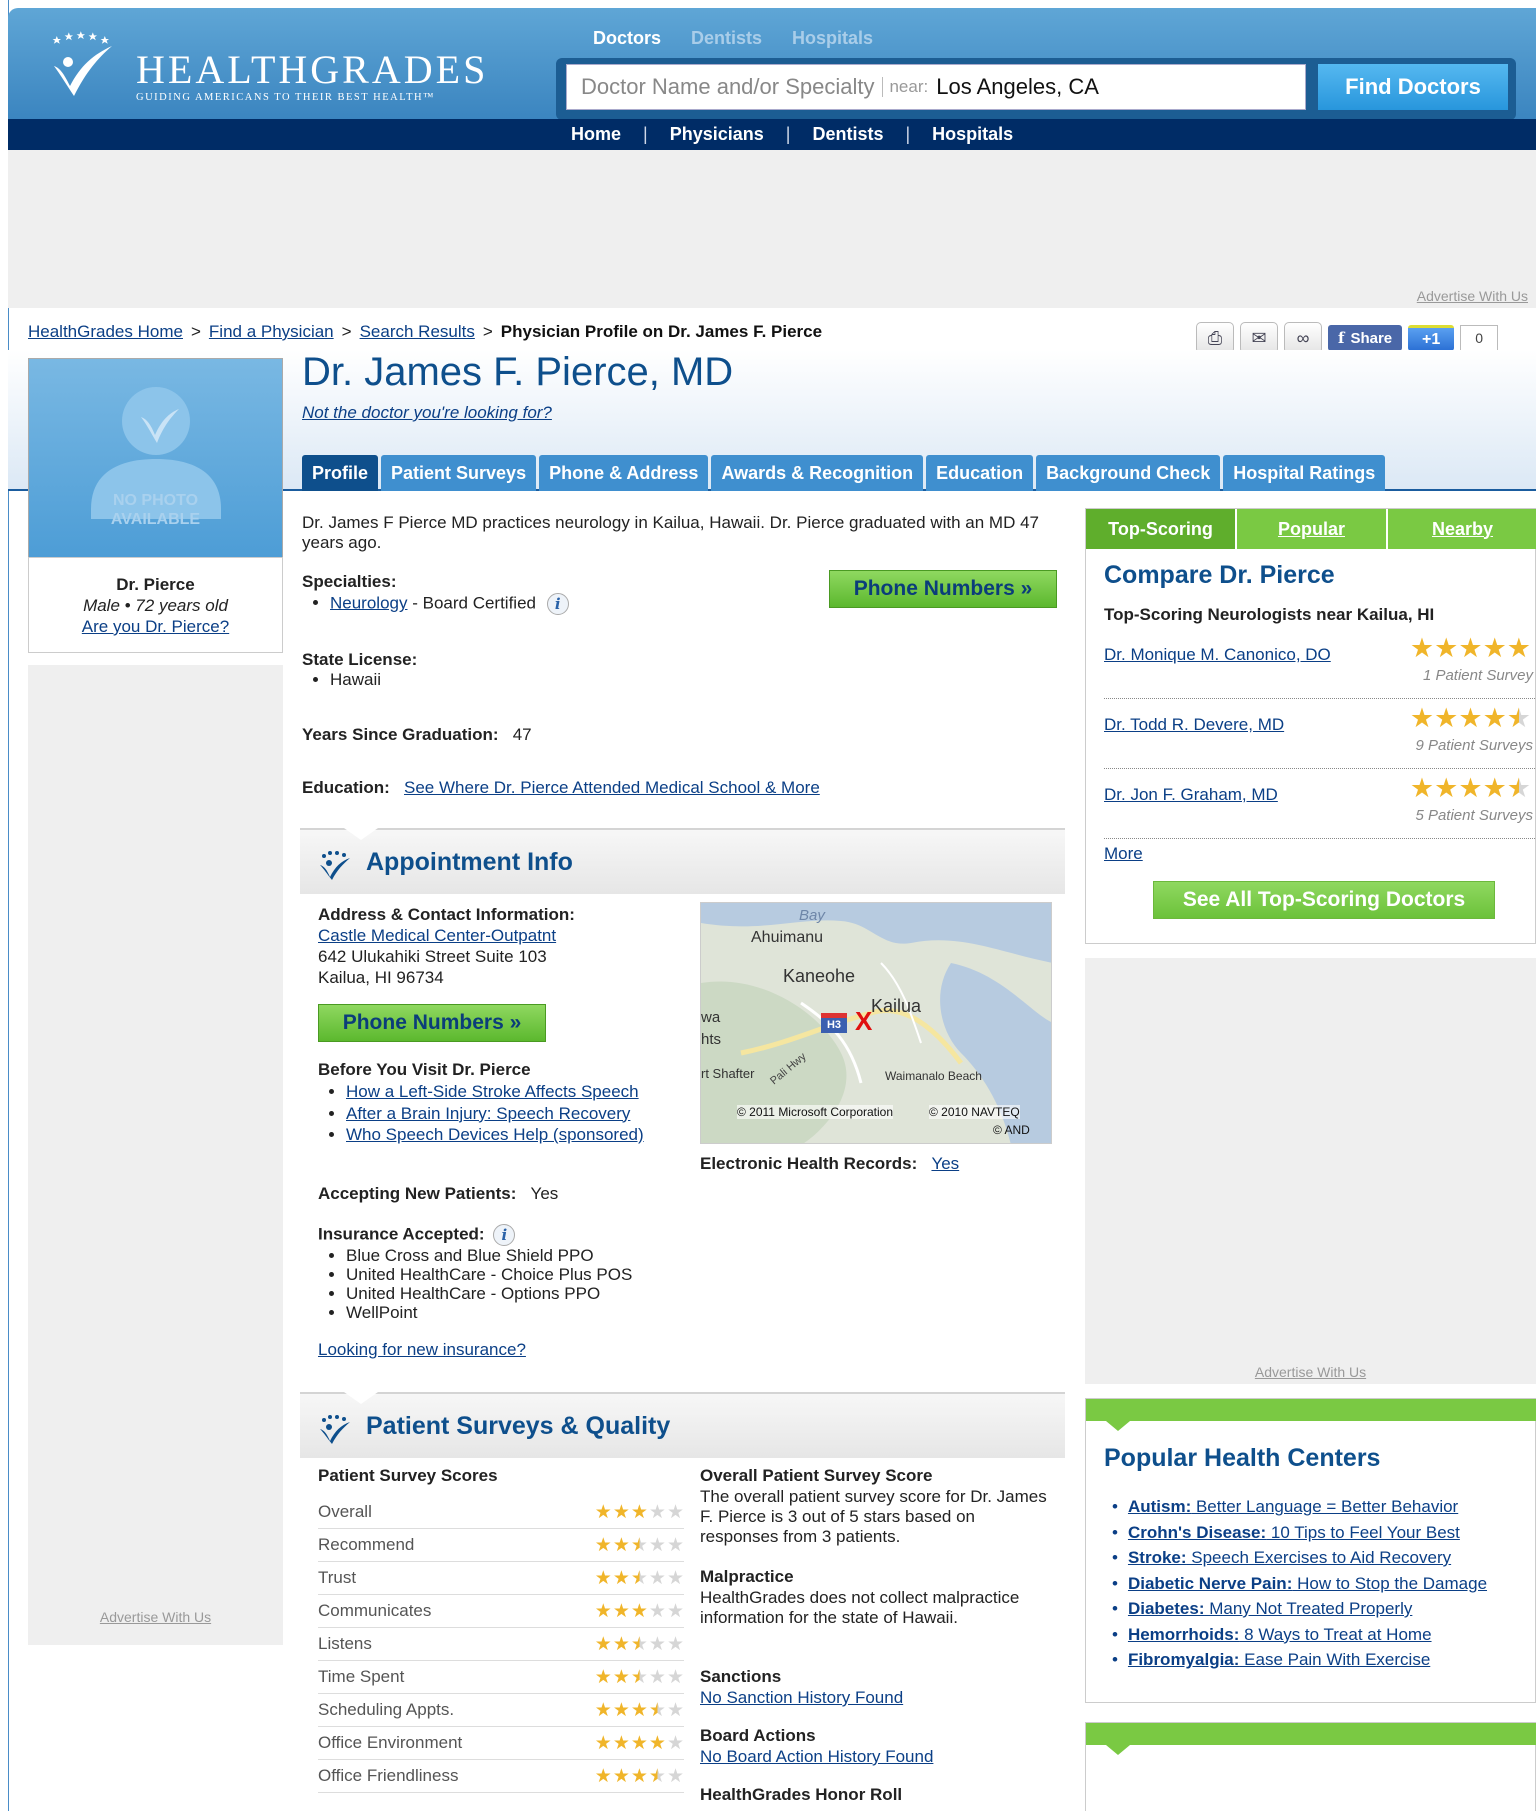 This screenshot has width=1536, height=1811. I want to click on article-link: Who Speech Devices Help (sponsored), so click(495, 1134).